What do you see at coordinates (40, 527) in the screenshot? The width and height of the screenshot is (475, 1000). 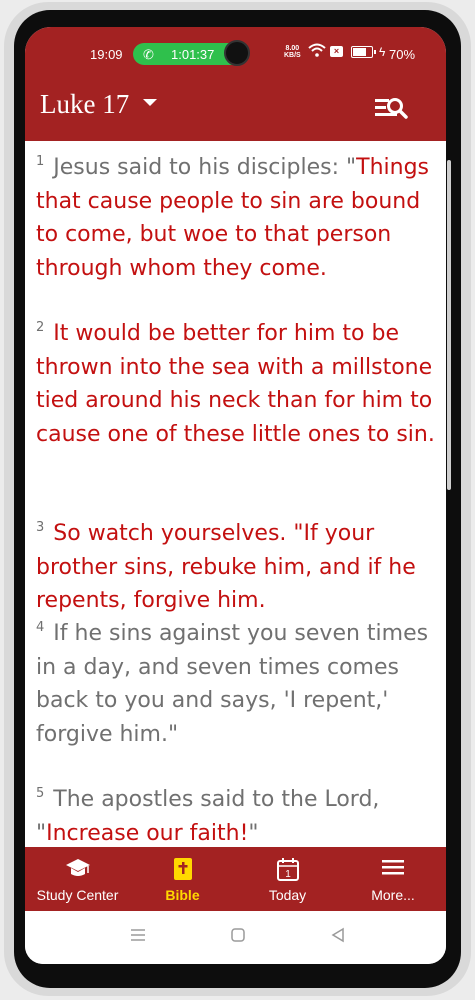 I see `verse-number: 3` at bounding box center [40, 527].